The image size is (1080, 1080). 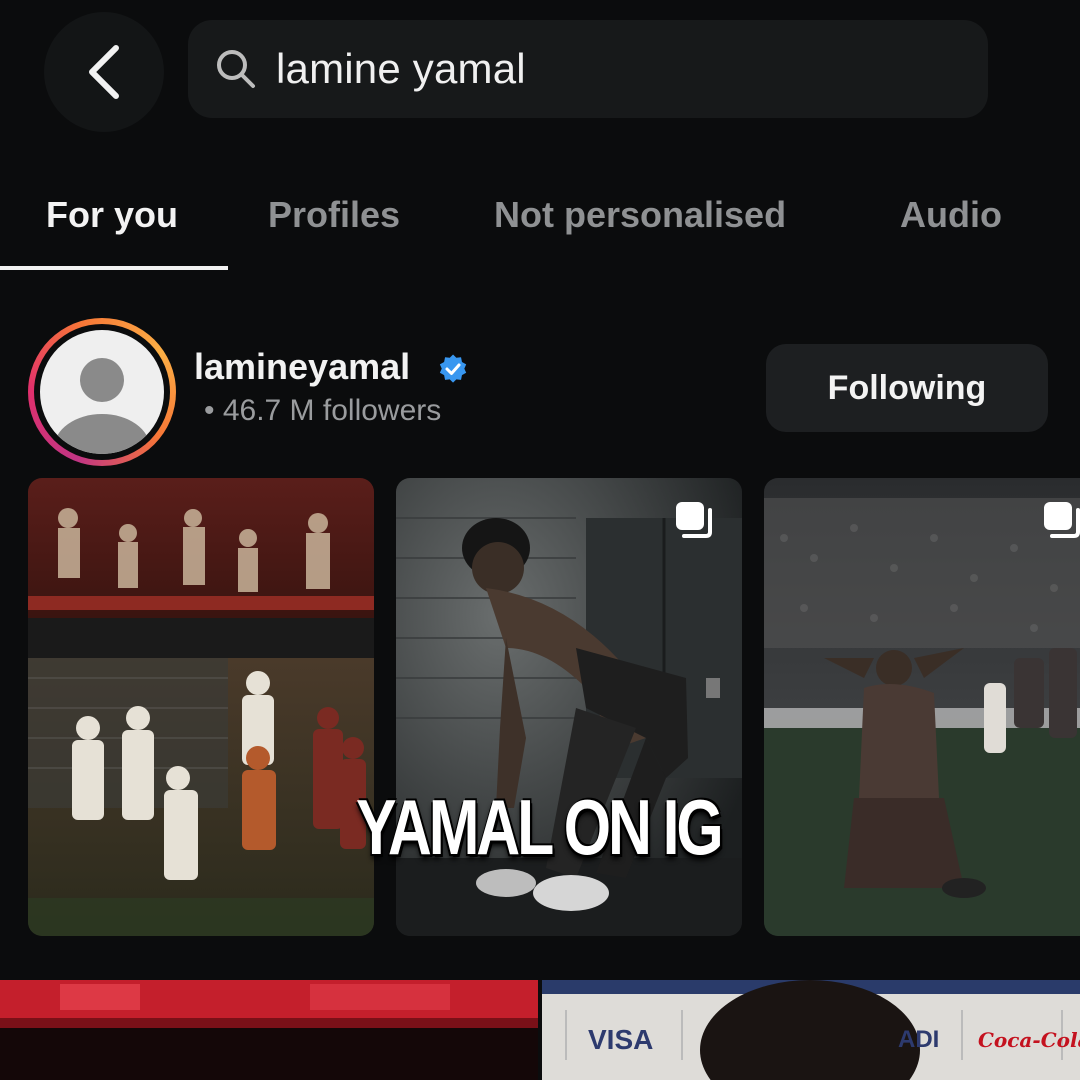 What do you see at coordinates (323, 410) in the screenshot?
I see `follower-count: • 46.7 M followers` at bounding box center [323, 410].